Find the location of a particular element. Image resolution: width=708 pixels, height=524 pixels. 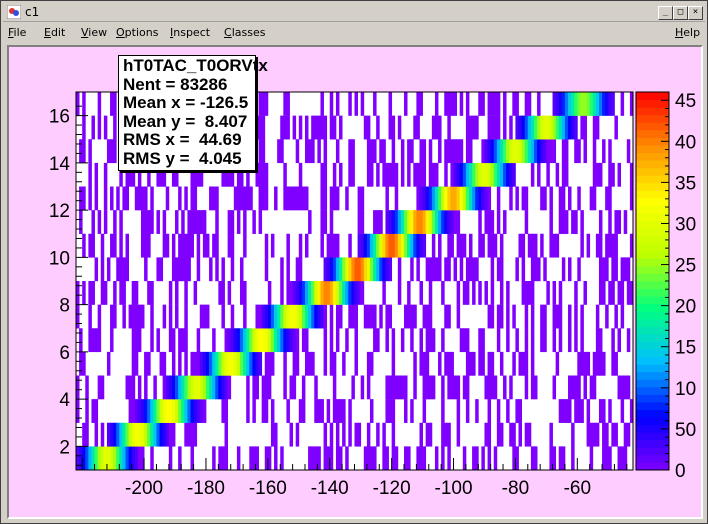

close-button: × is located at coordinates (695, 13).